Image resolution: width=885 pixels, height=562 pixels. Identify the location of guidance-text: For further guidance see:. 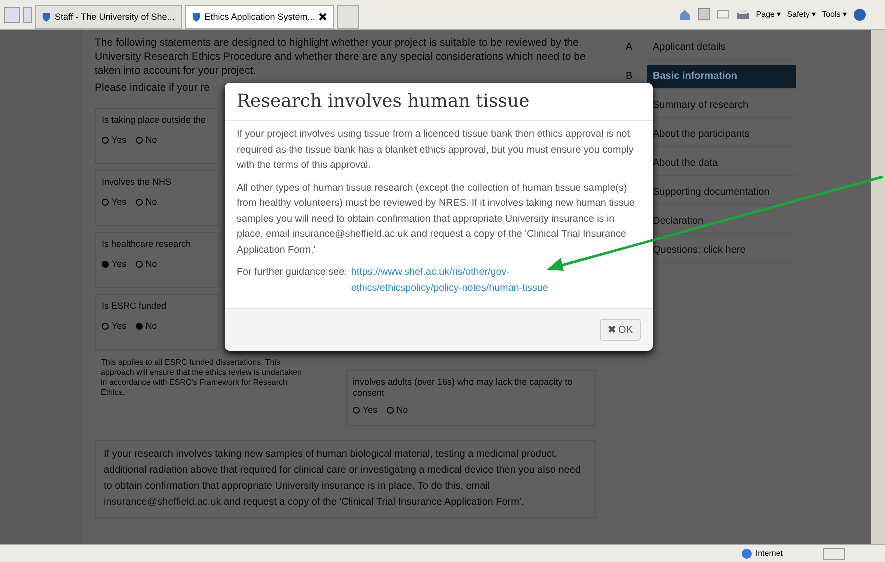
(292, 273).